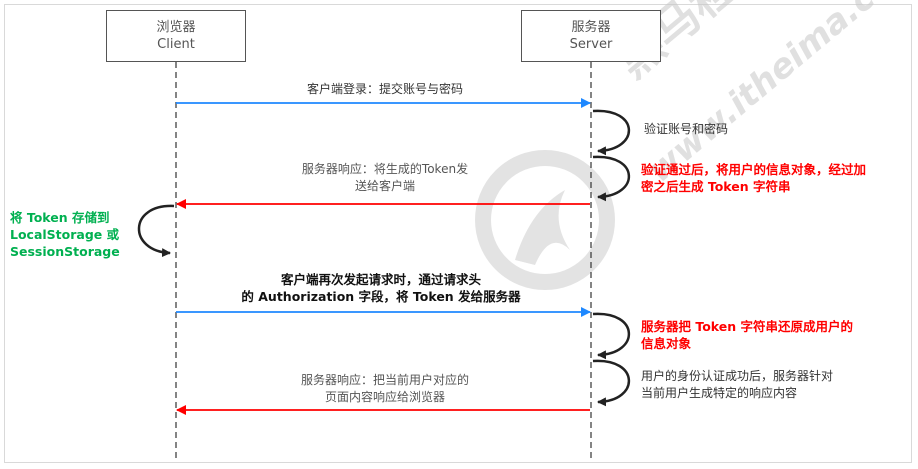  I want to click on server-actor-box: 服务器 Server, so click(591, 36).